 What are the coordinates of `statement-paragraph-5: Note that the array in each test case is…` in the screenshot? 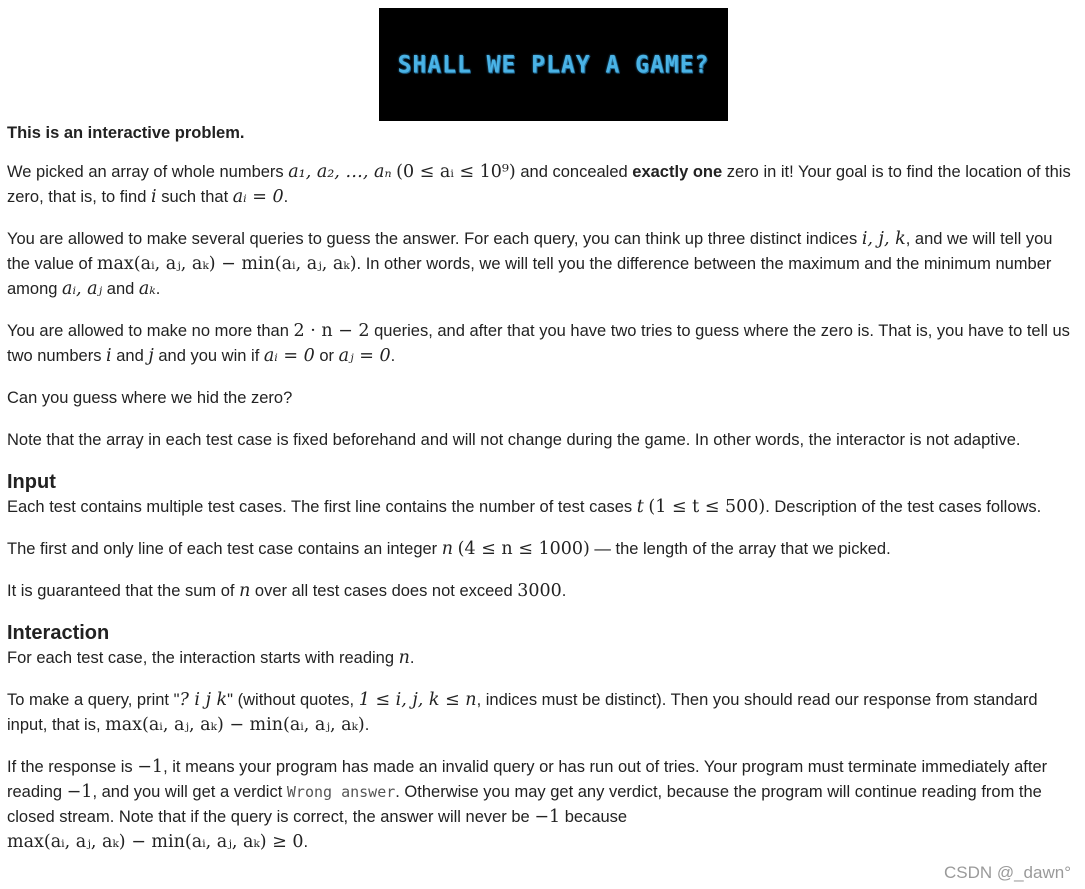 It's located at (514, 440).